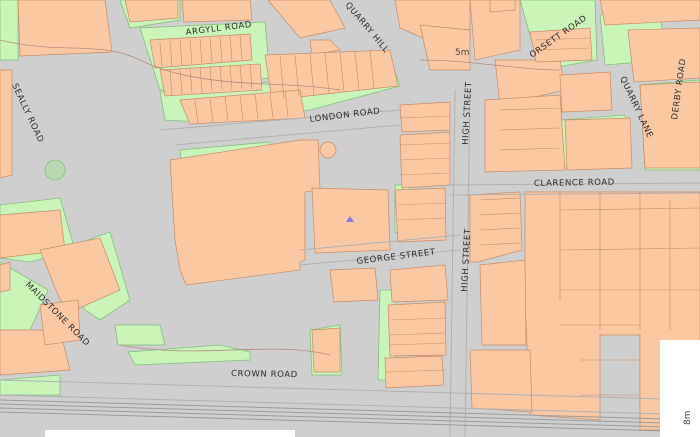 The height and width of the screenshot is (437, 700). Describe the element at coordinates (462, 53) in the screenshot. I see `label-spot-height-north: 5m` at that location.